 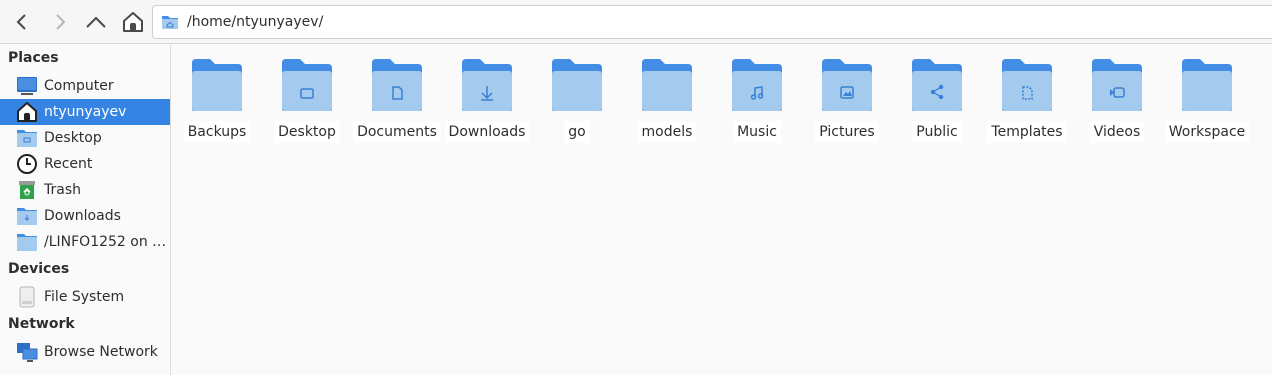 What do you see at coordinates (85, 297) in the screenshot?
I see `sidebar-item-file-system: File System` at bounding box center [85, 297].